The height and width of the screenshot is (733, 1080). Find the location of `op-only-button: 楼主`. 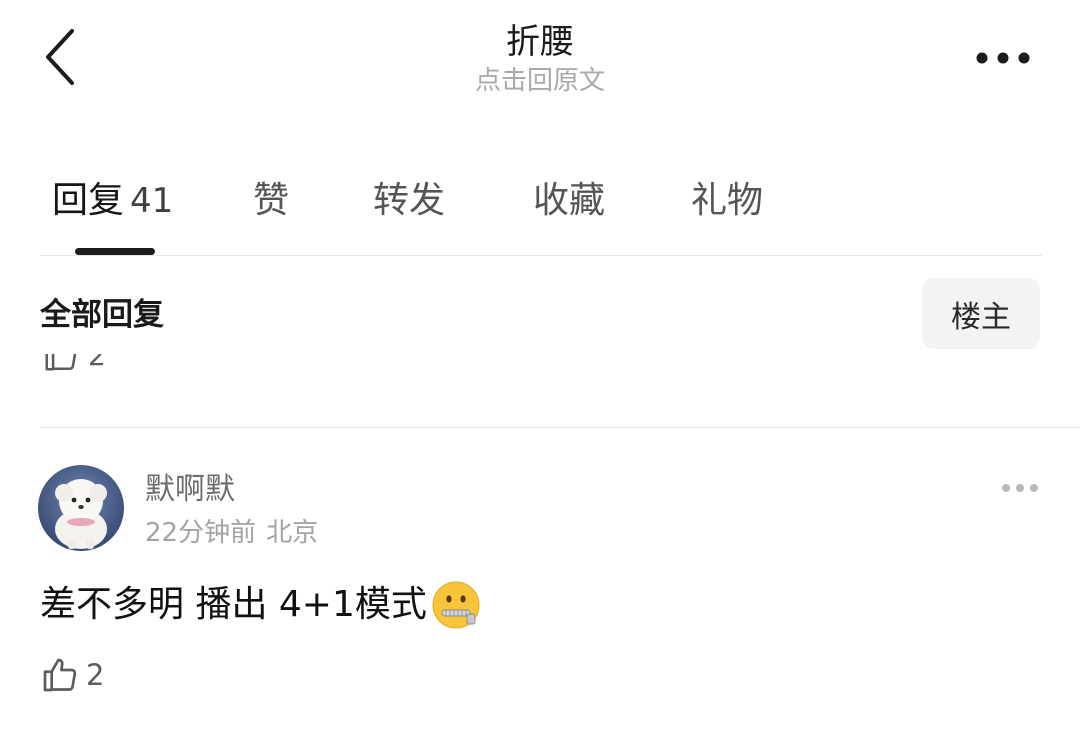

op-only-button: 楼主 is located at coordinates (981, 313).